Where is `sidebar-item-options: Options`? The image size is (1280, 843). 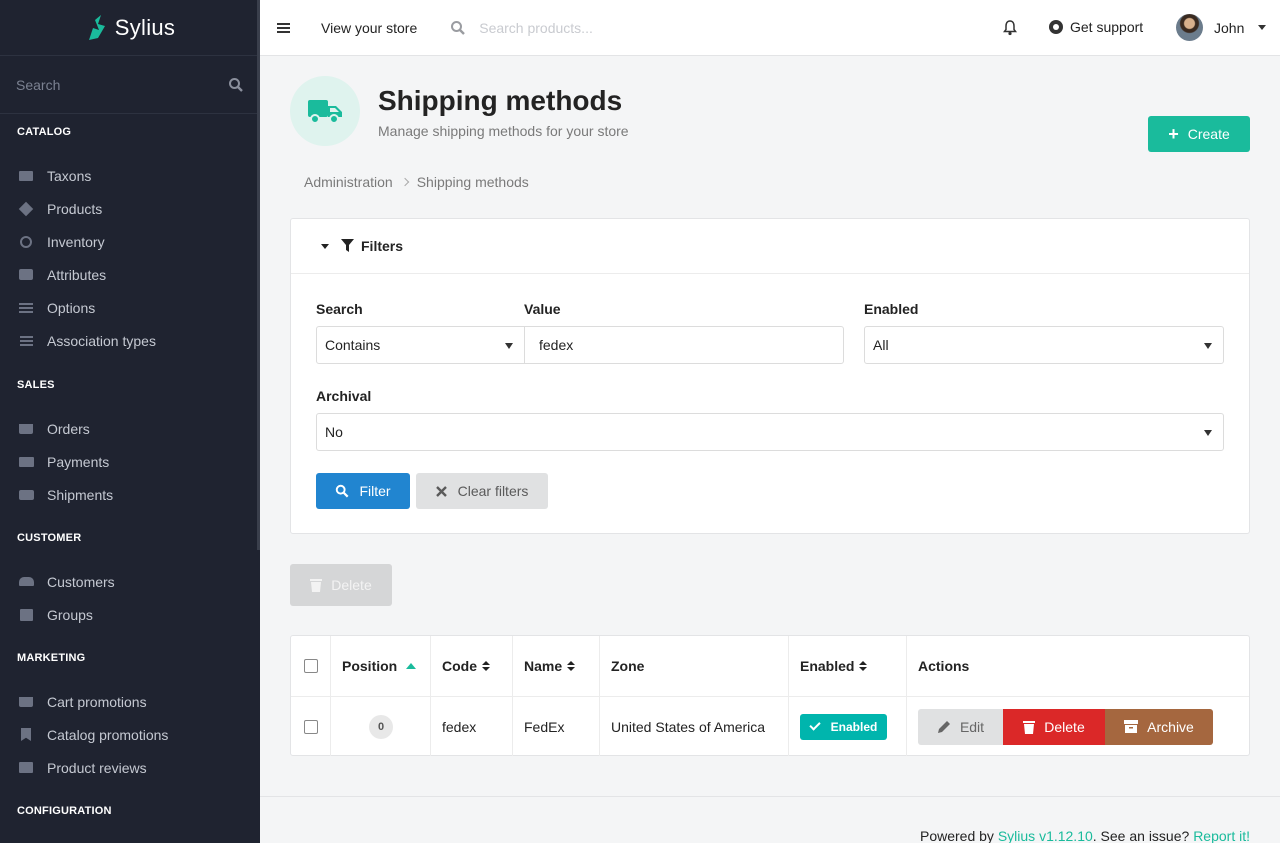
sidebar-item-options: Options is located at coordinates (130, 307).